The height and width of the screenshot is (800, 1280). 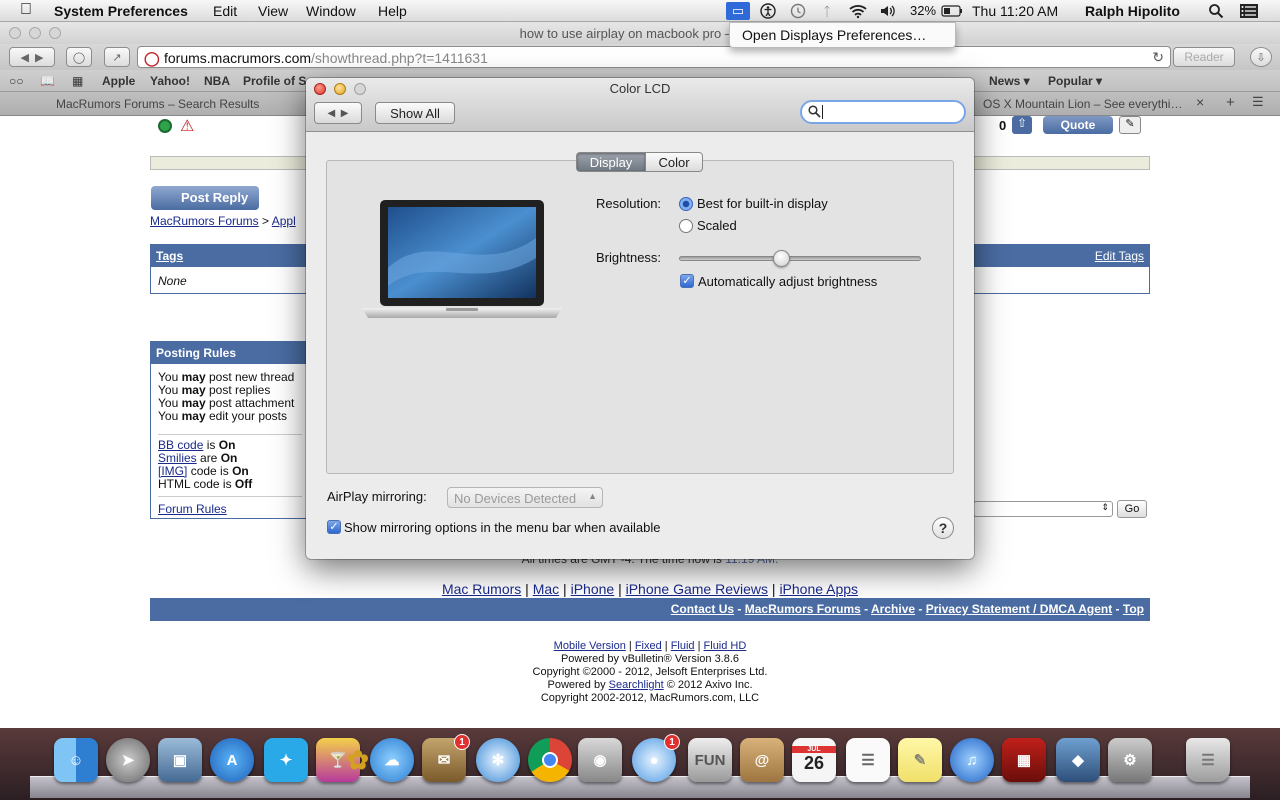 What do you see at coordinates (686, 204) in the screenshot?
I see `resolution-best-radio` at bounding box center [686, 204].